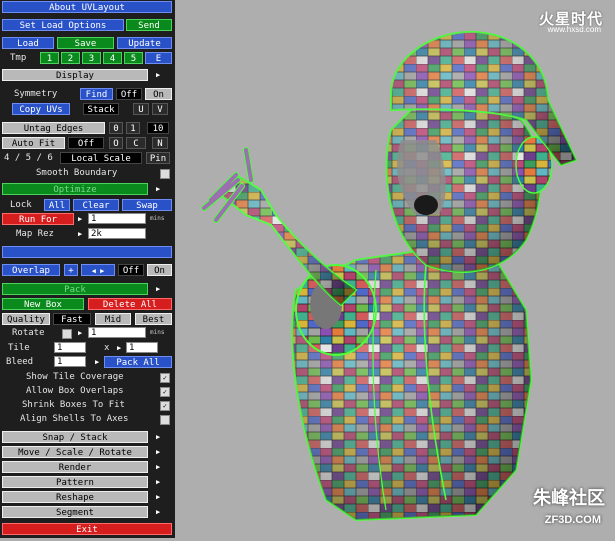 Image resolution: width=615 pixels, height=541 pixels. I want to click on quality-fast-button: Fast, so click(72, 319).